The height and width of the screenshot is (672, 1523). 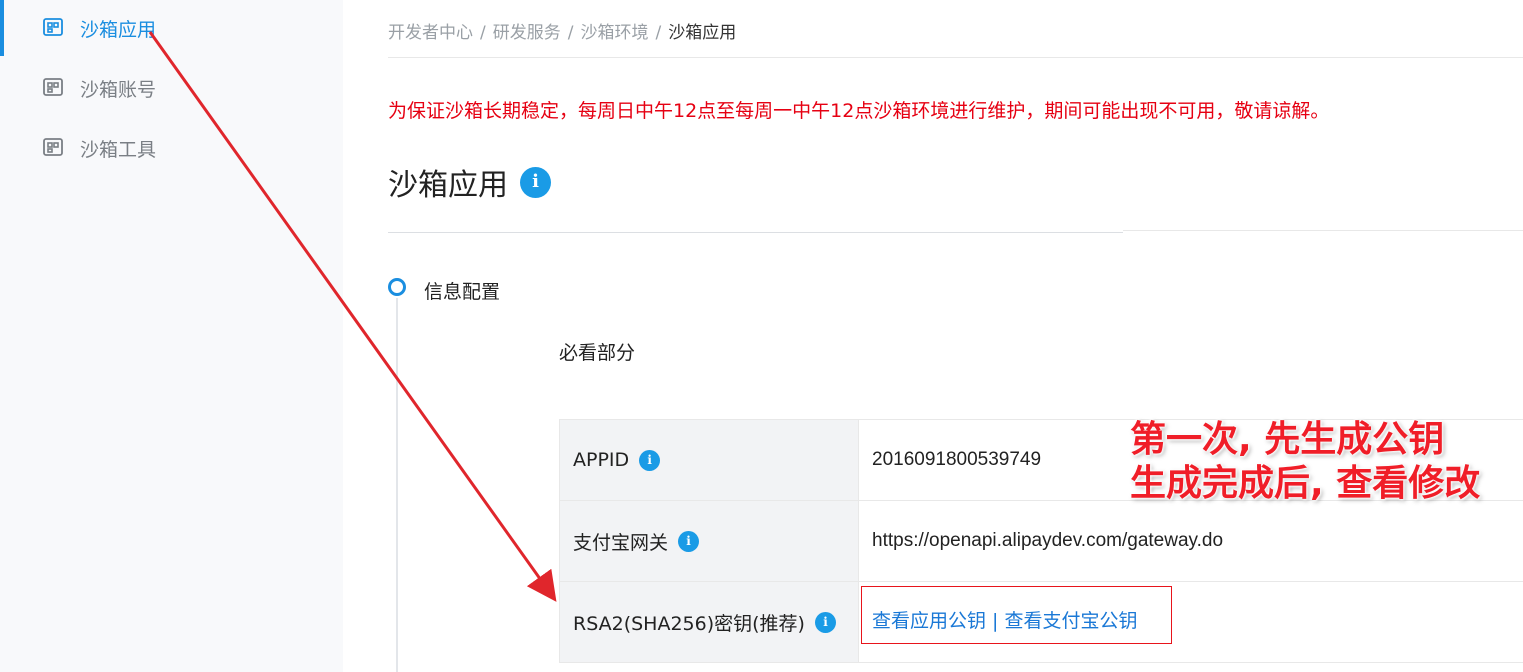 I want to click on breadcrumb-current: 沙箱应用, so click(x=702, y=33).